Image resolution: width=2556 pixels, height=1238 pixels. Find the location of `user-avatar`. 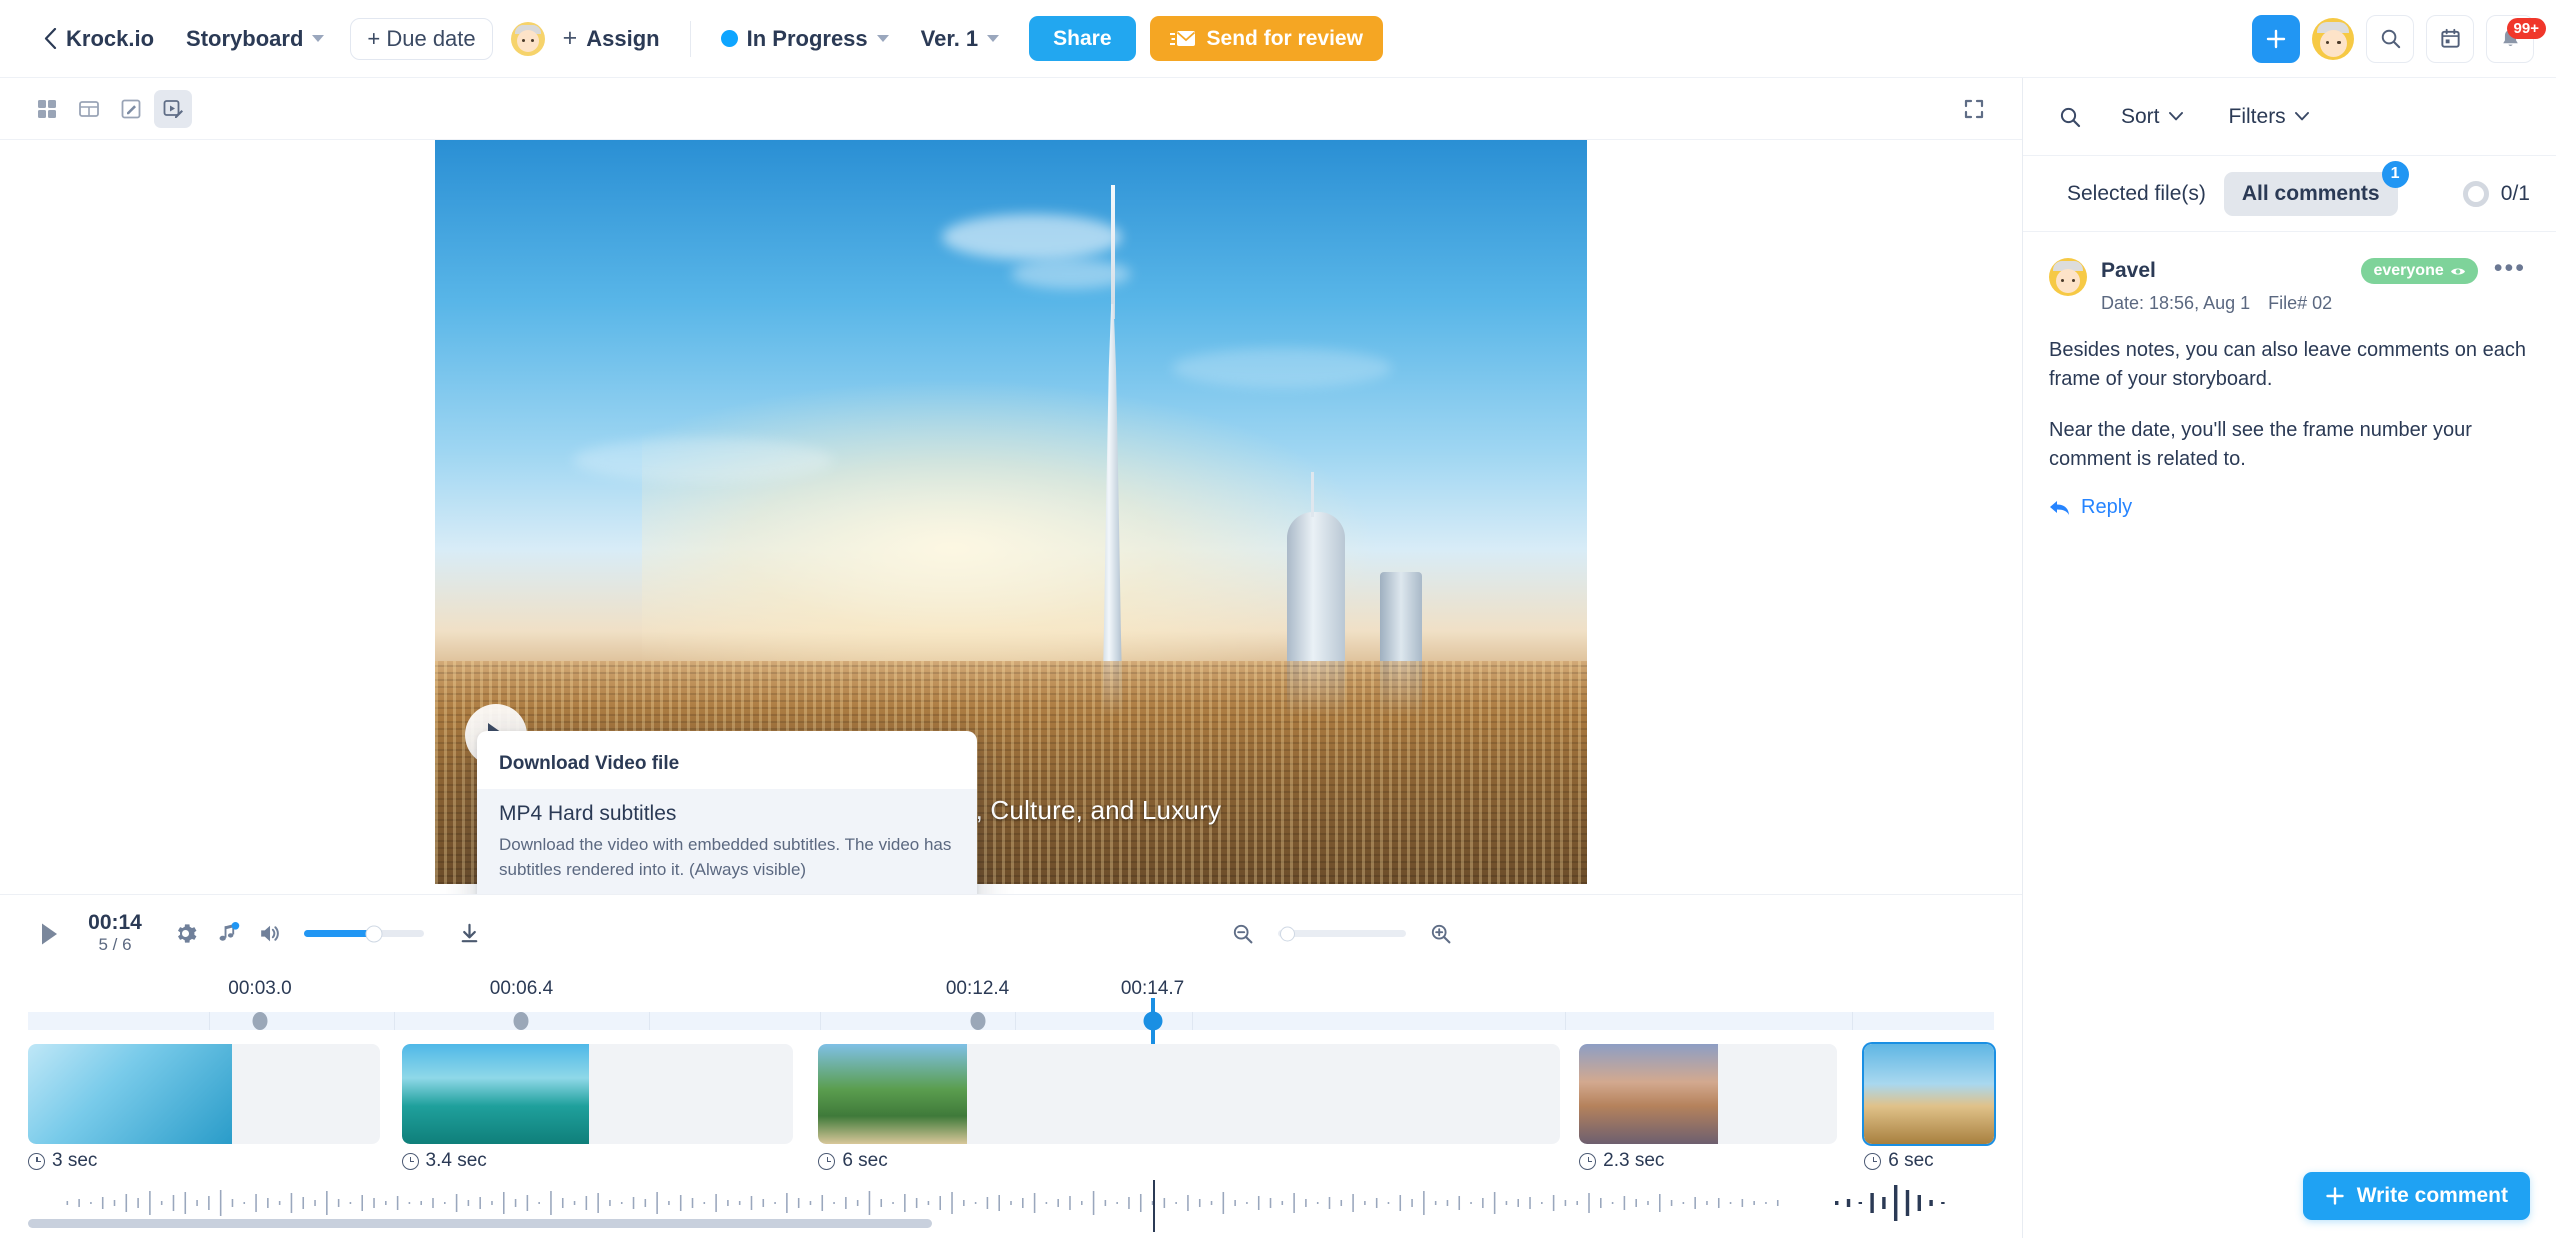

user-avatar is located at coordinates (2333, 38).